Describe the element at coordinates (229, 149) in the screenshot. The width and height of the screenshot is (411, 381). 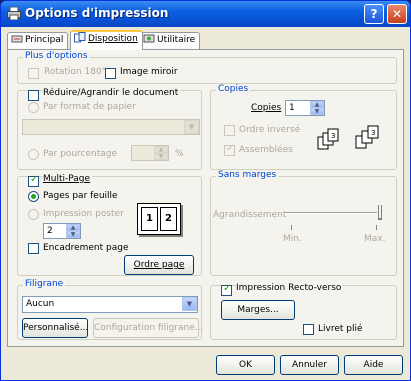
I see `collate-checkbox: ✓` at that location.